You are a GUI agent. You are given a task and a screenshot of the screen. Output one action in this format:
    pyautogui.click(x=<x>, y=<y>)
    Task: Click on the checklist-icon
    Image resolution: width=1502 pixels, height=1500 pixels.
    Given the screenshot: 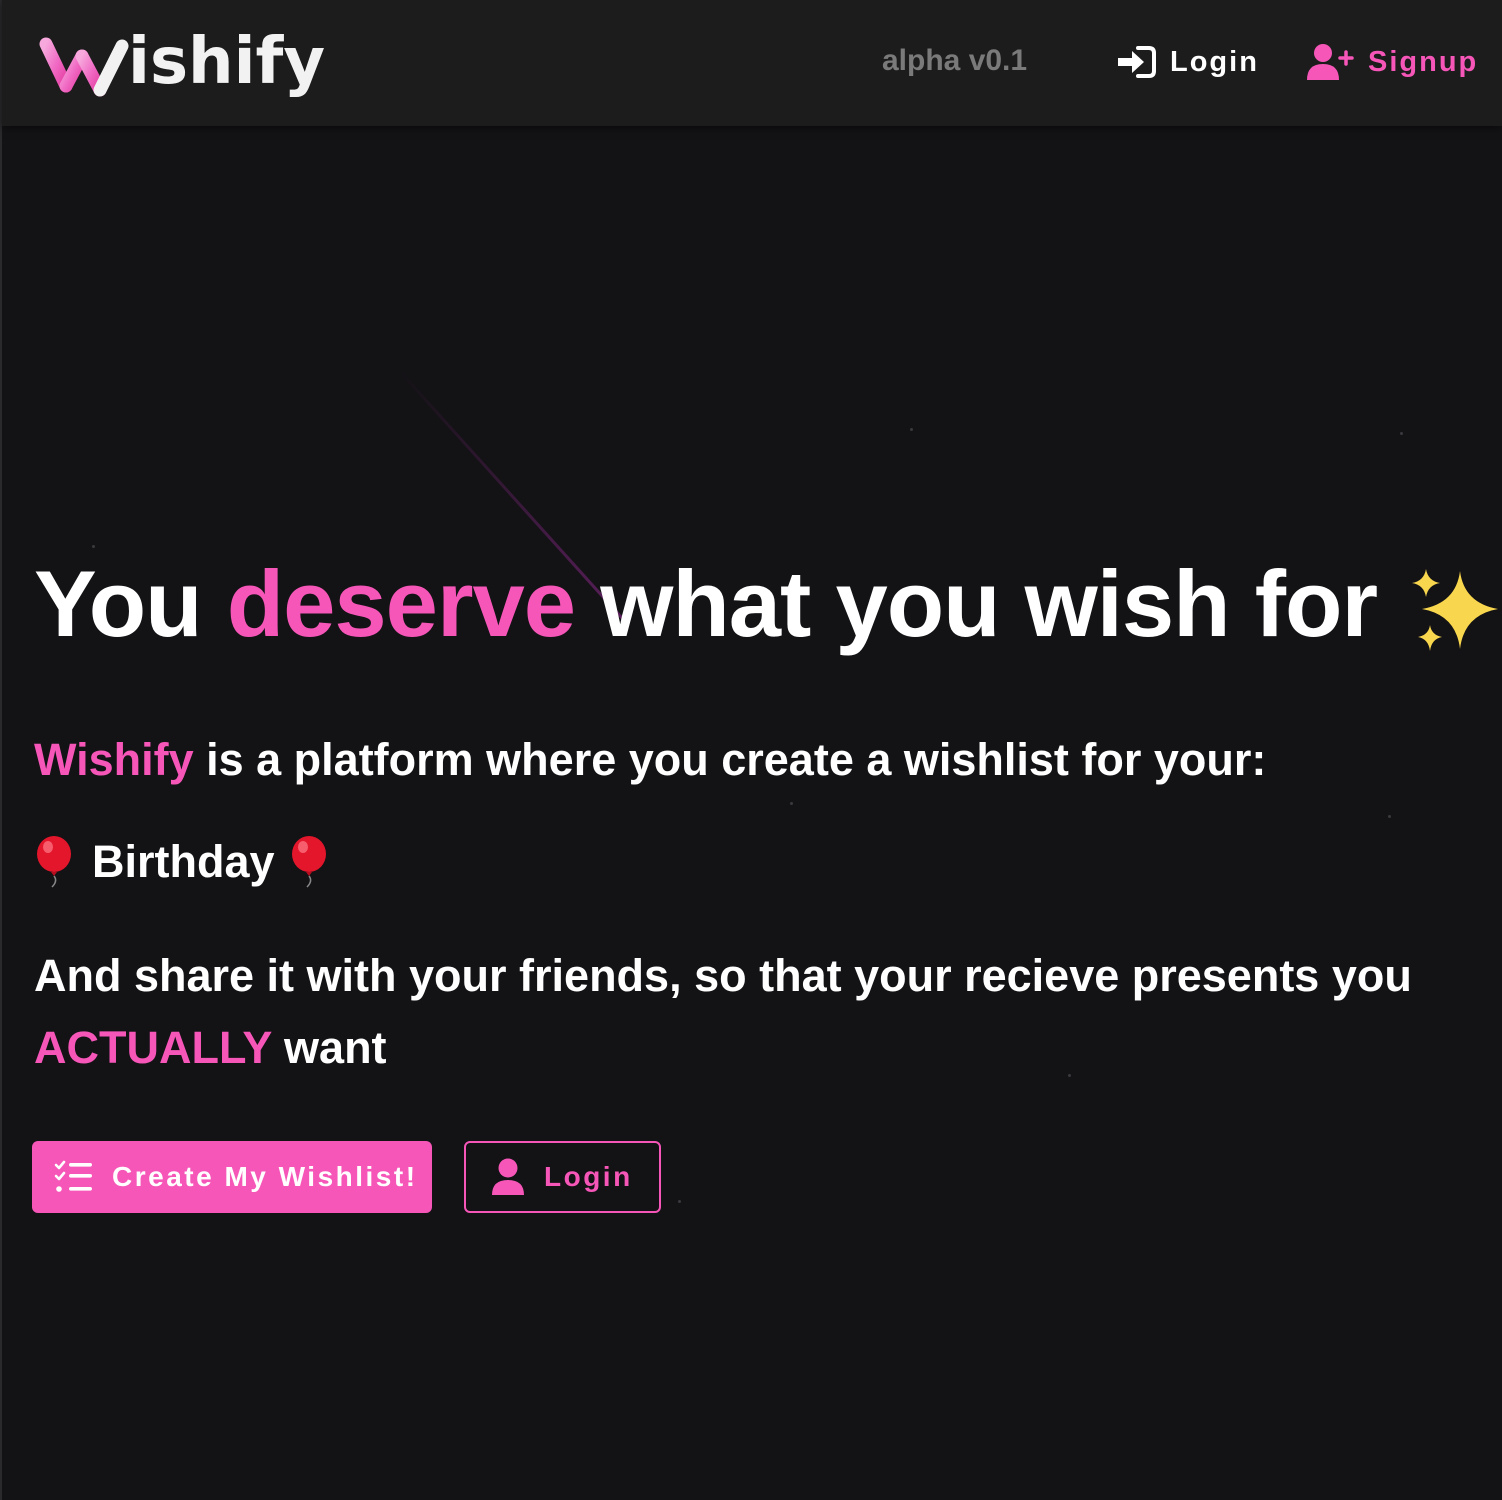 What is the action you would take?
    pyautogui.click(x=73, y=1176)
    